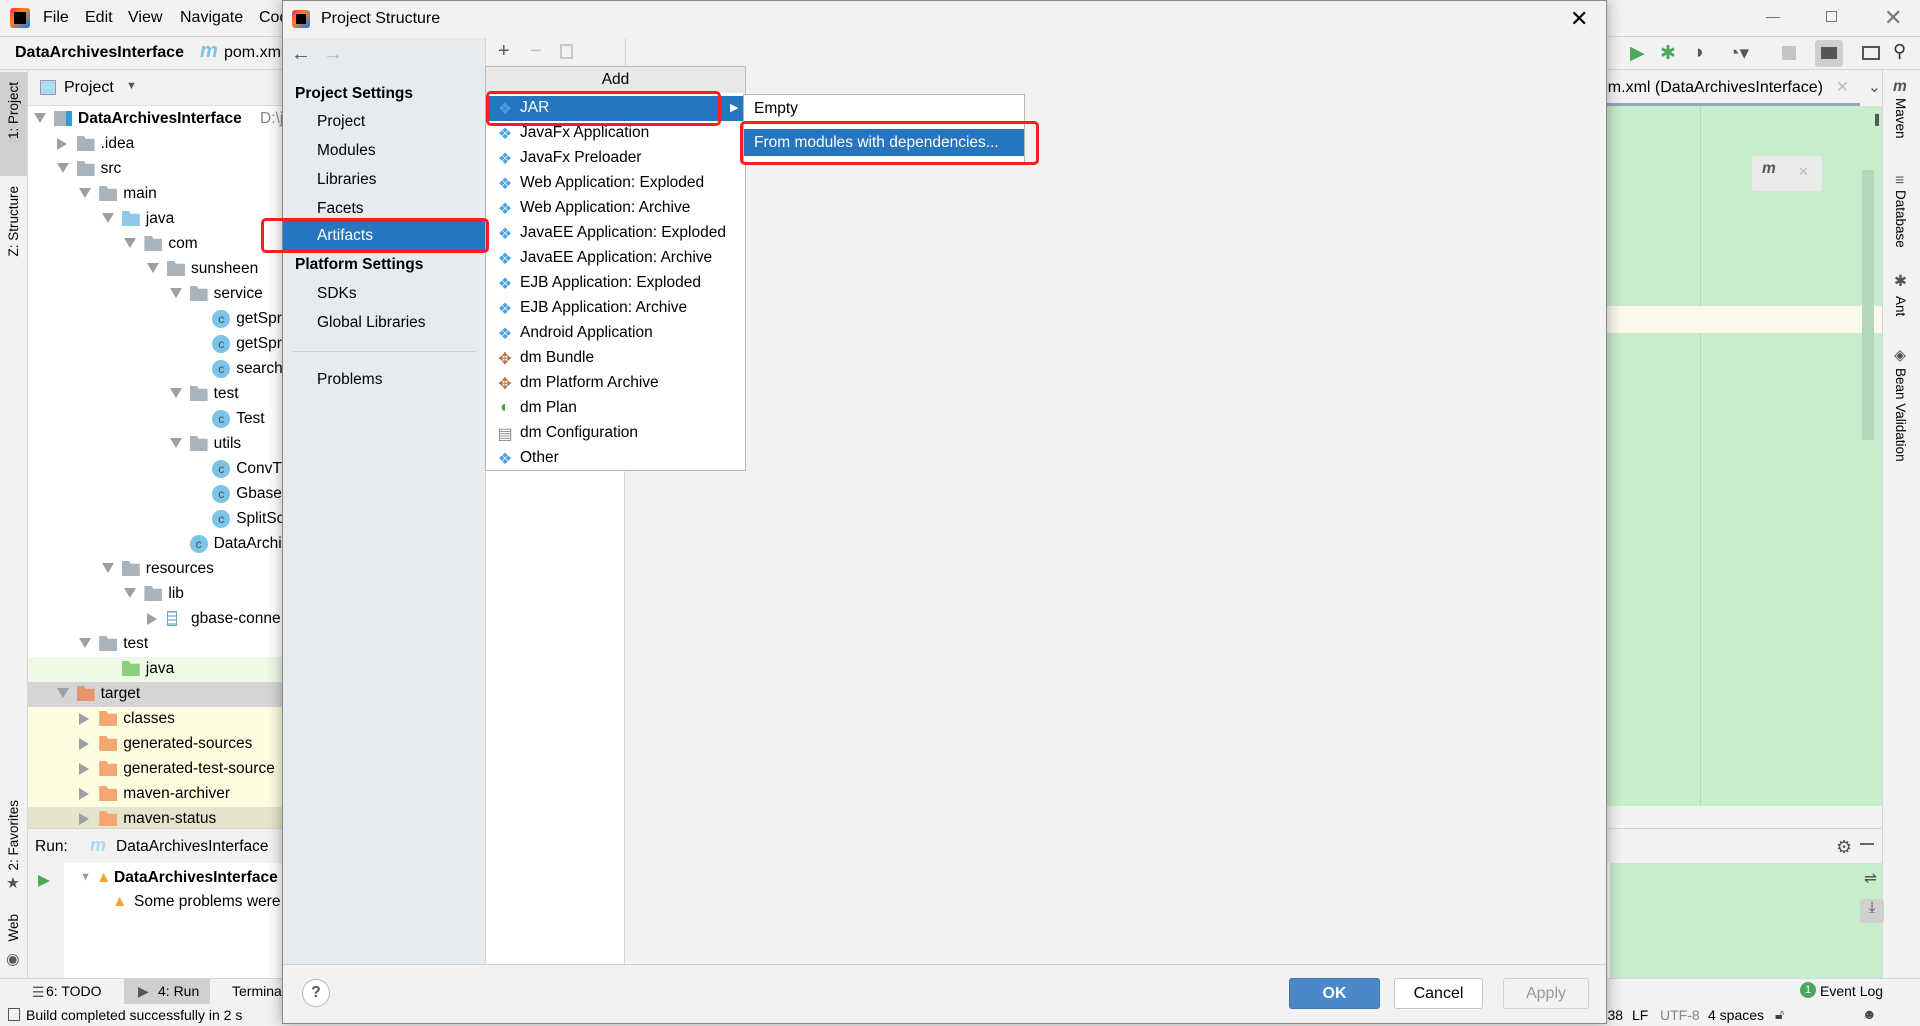  I want to click on run-tree-item: DataArchivesInterface, so click(196, 878).